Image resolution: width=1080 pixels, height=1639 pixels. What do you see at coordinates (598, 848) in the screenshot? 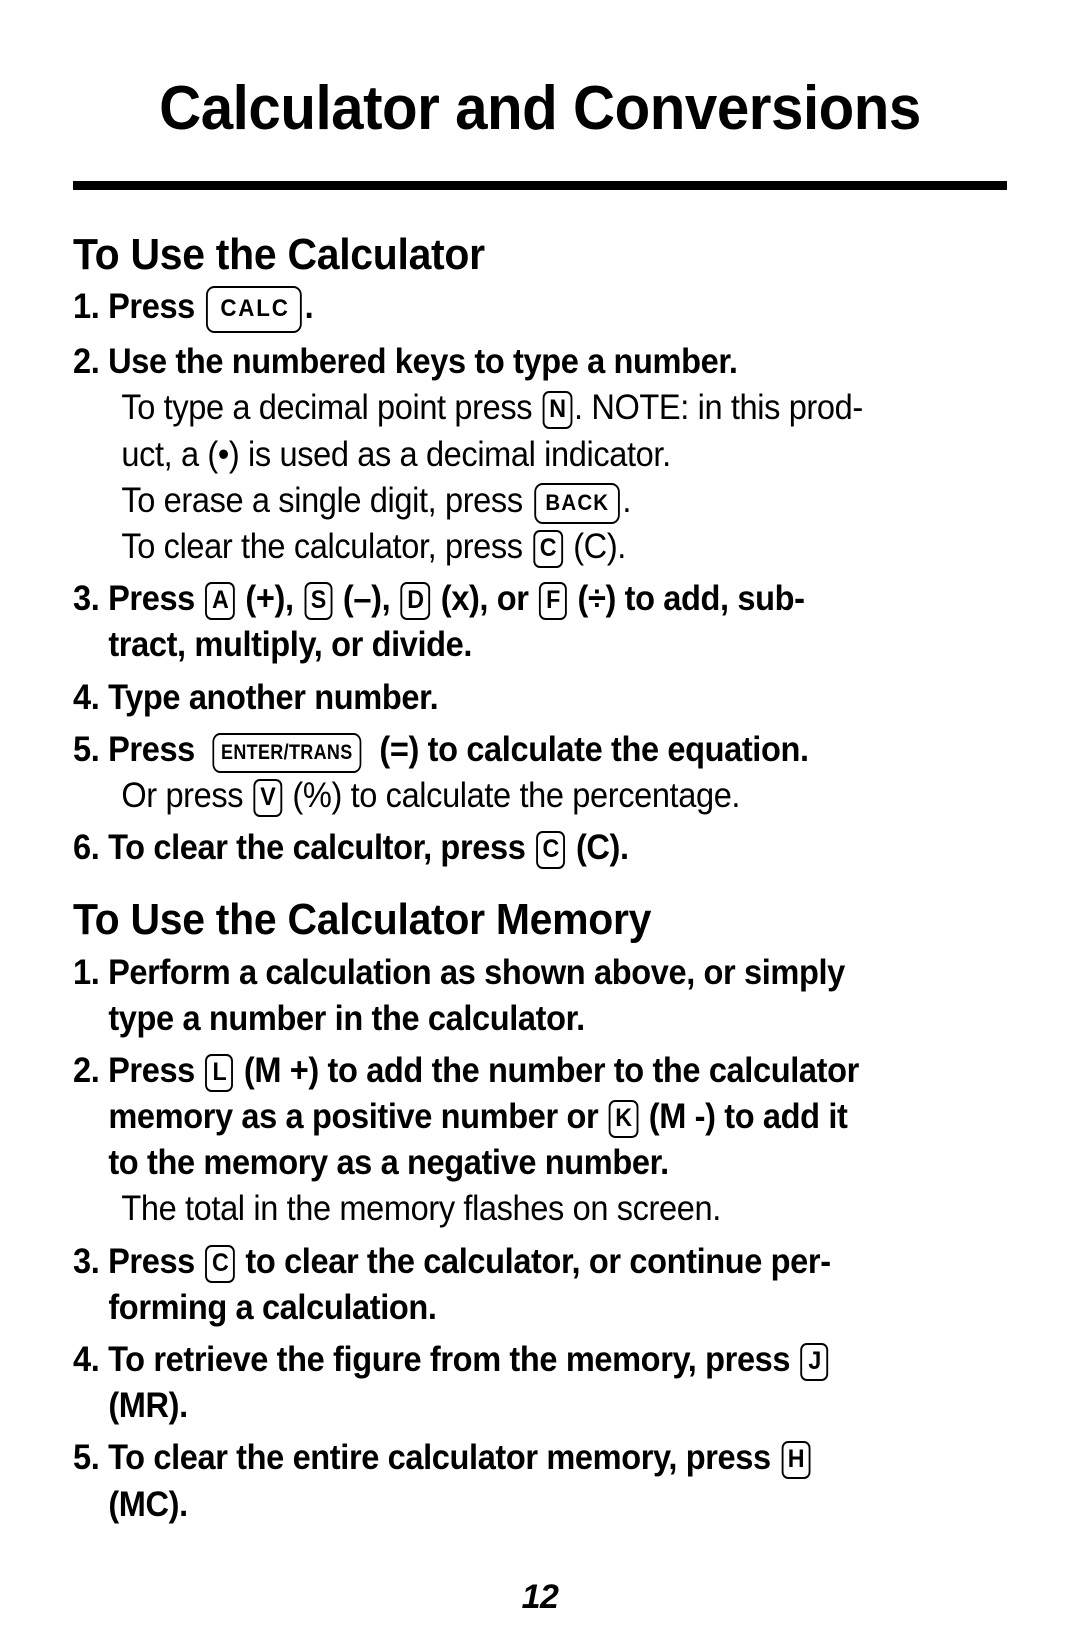
I see `step-trailing-text: (C).` at bounding box center [598, 848].